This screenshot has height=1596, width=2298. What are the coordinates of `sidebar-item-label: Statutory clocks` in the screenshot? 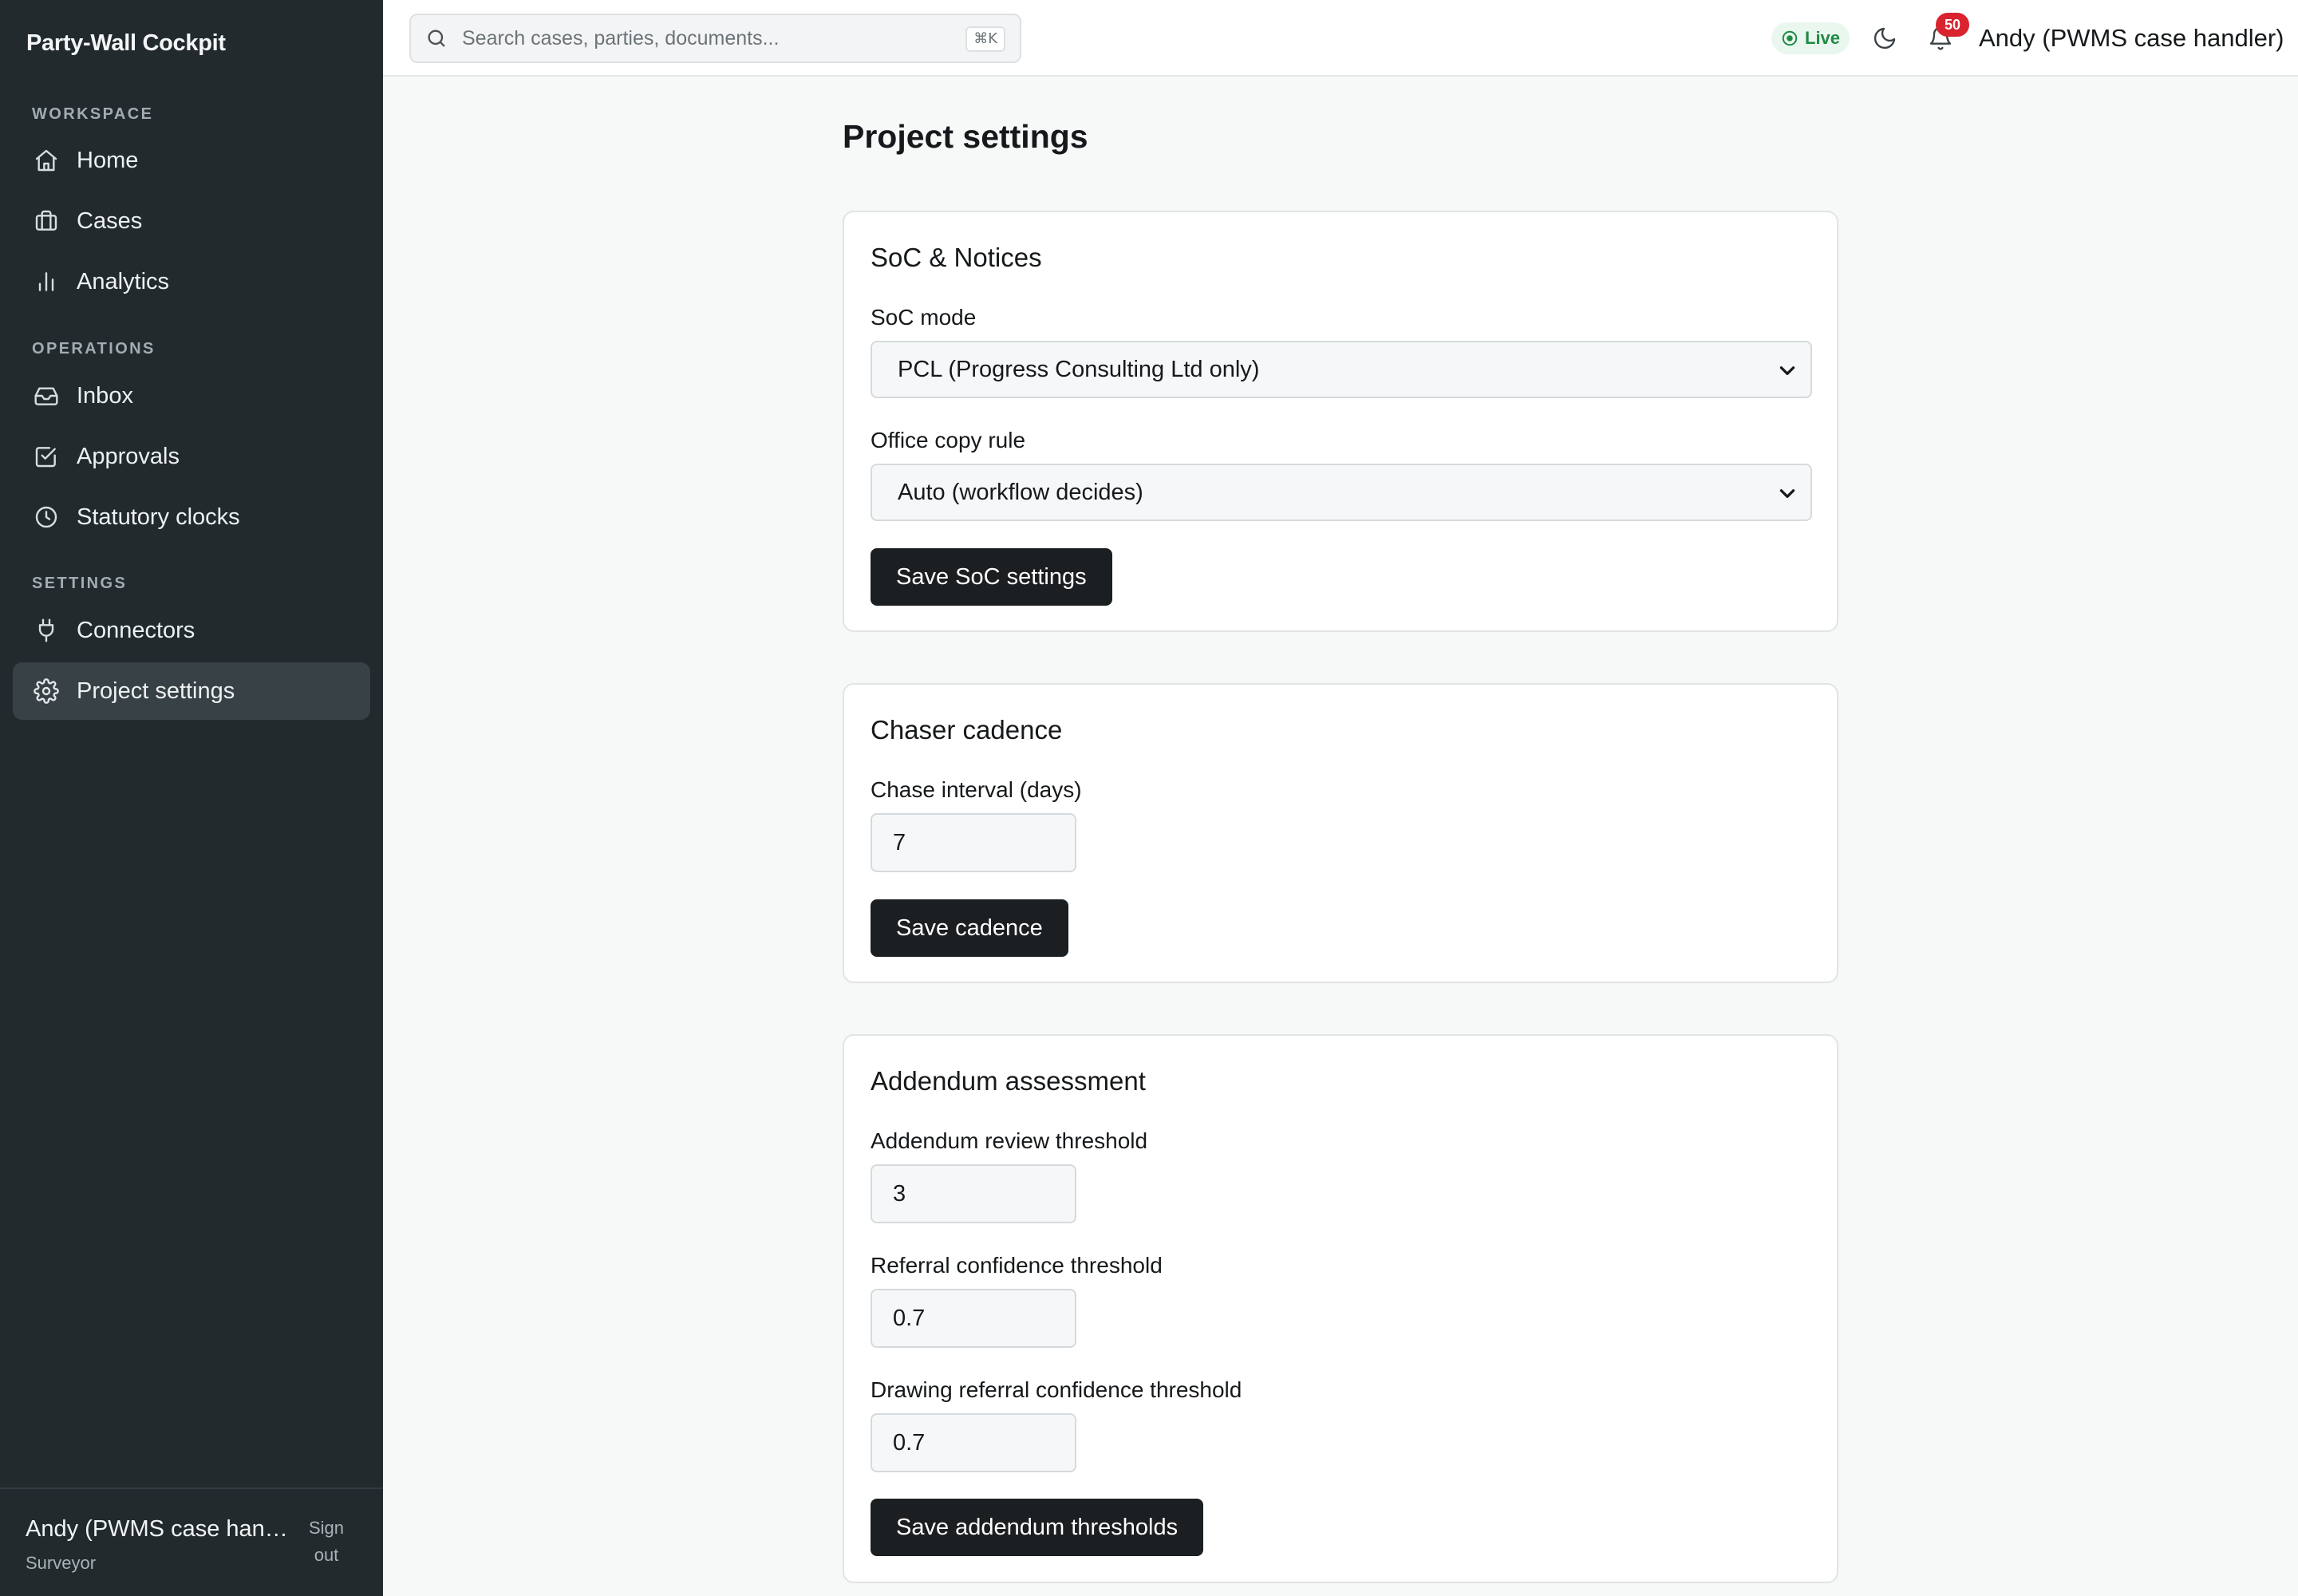 It's located at (159, 517).